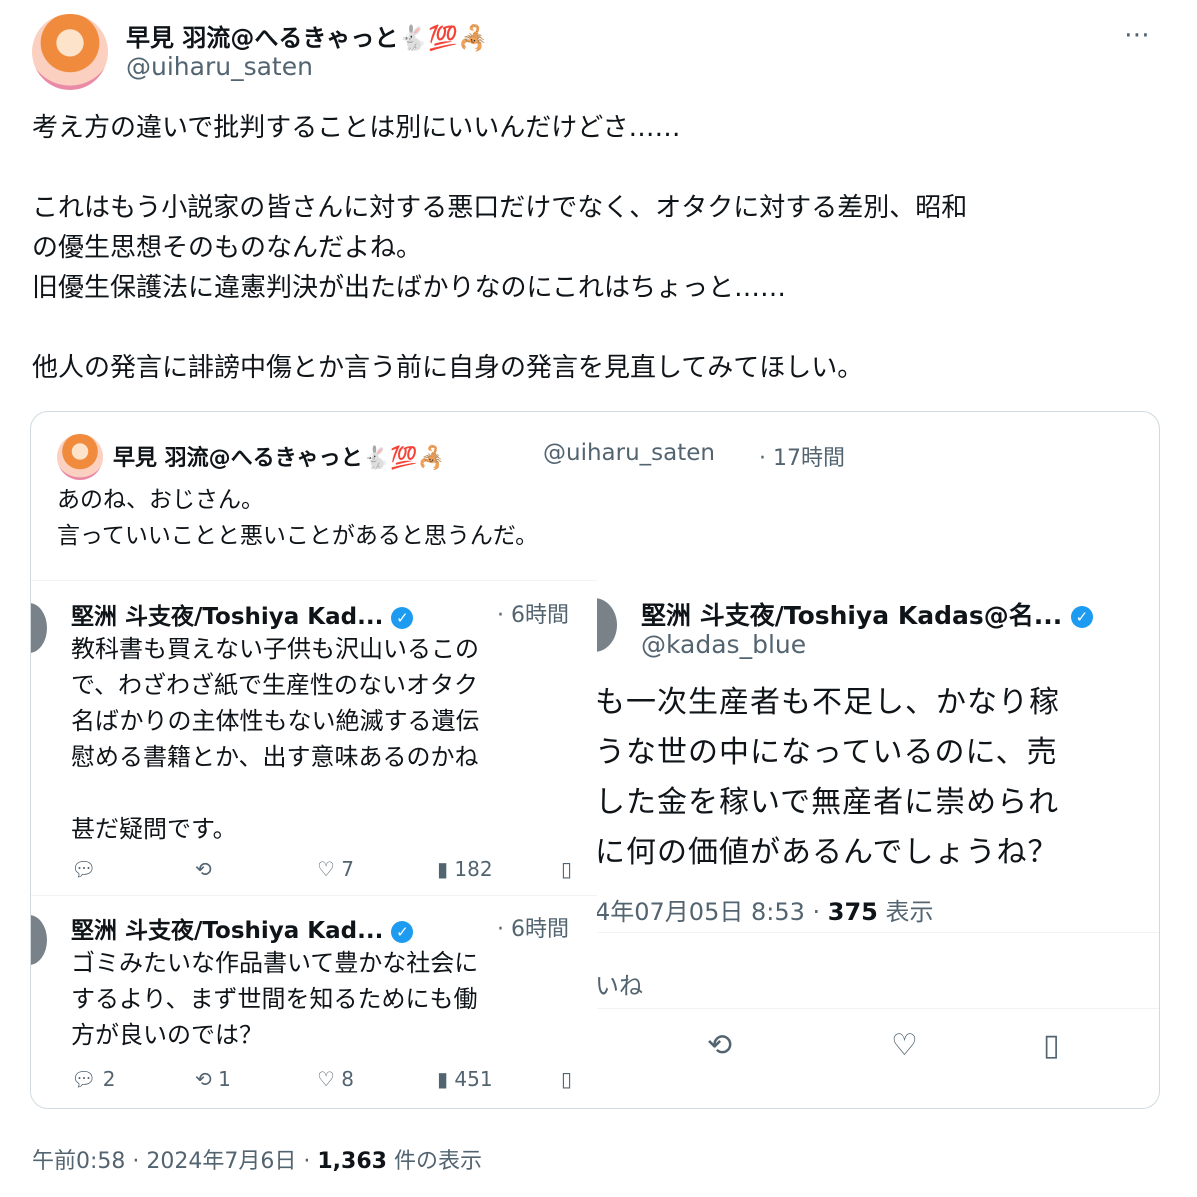 The height and width of the screenshot is (1197, 1197). I want to click on views-label: 件の表示, so click(437, 1161).